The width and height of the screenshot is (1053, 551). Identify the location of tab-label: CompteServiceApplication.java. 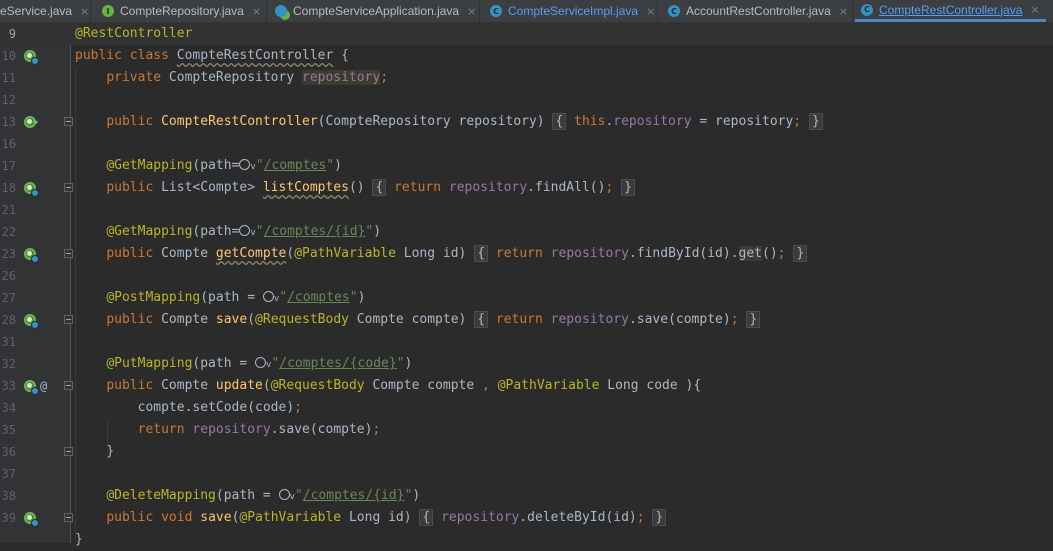
(376, 11).